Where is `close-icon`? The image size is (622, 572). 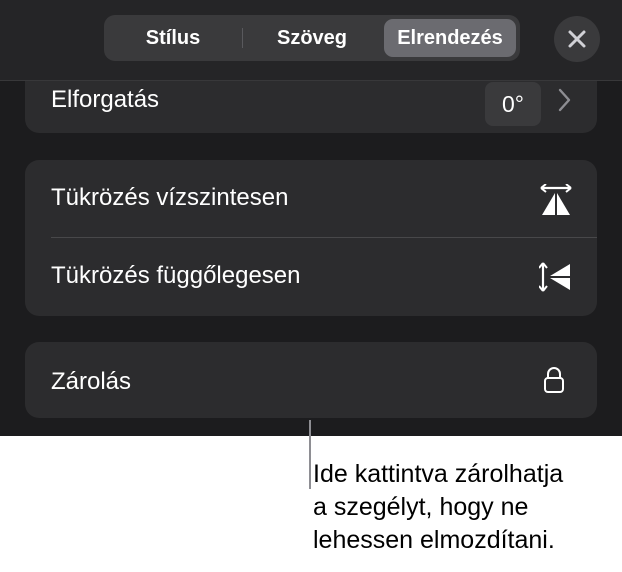
close-icon is located at coordinates (577, 39).